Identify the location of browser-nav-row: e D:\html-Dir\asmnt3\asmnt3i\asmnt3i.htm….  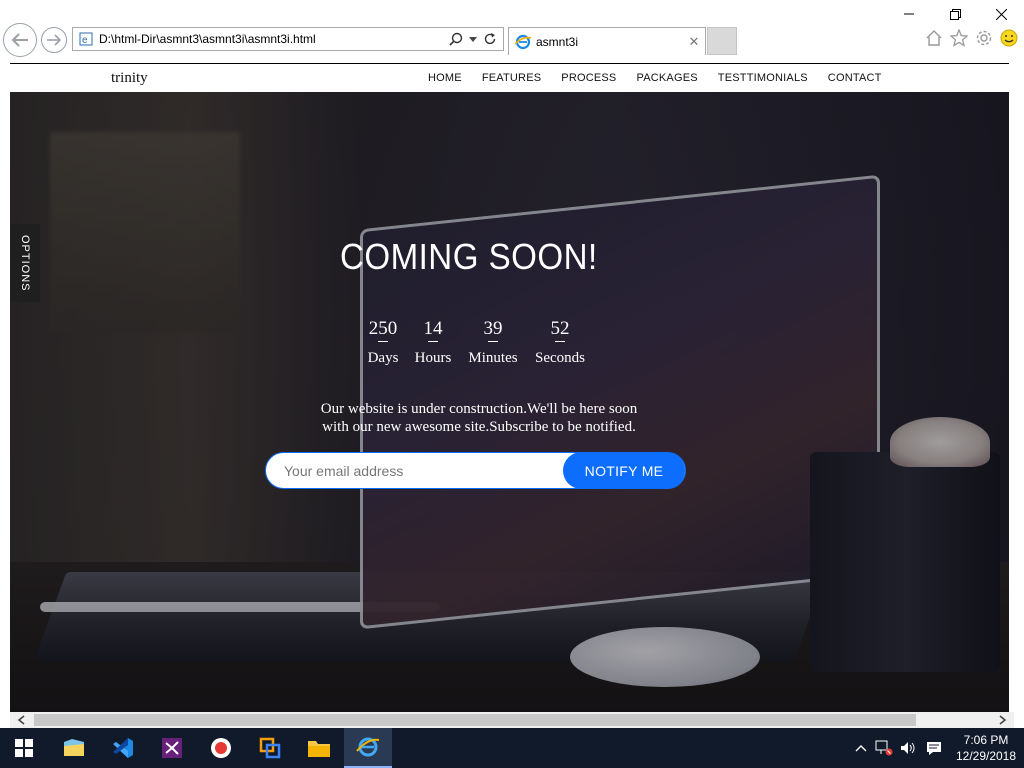
(512, 40).